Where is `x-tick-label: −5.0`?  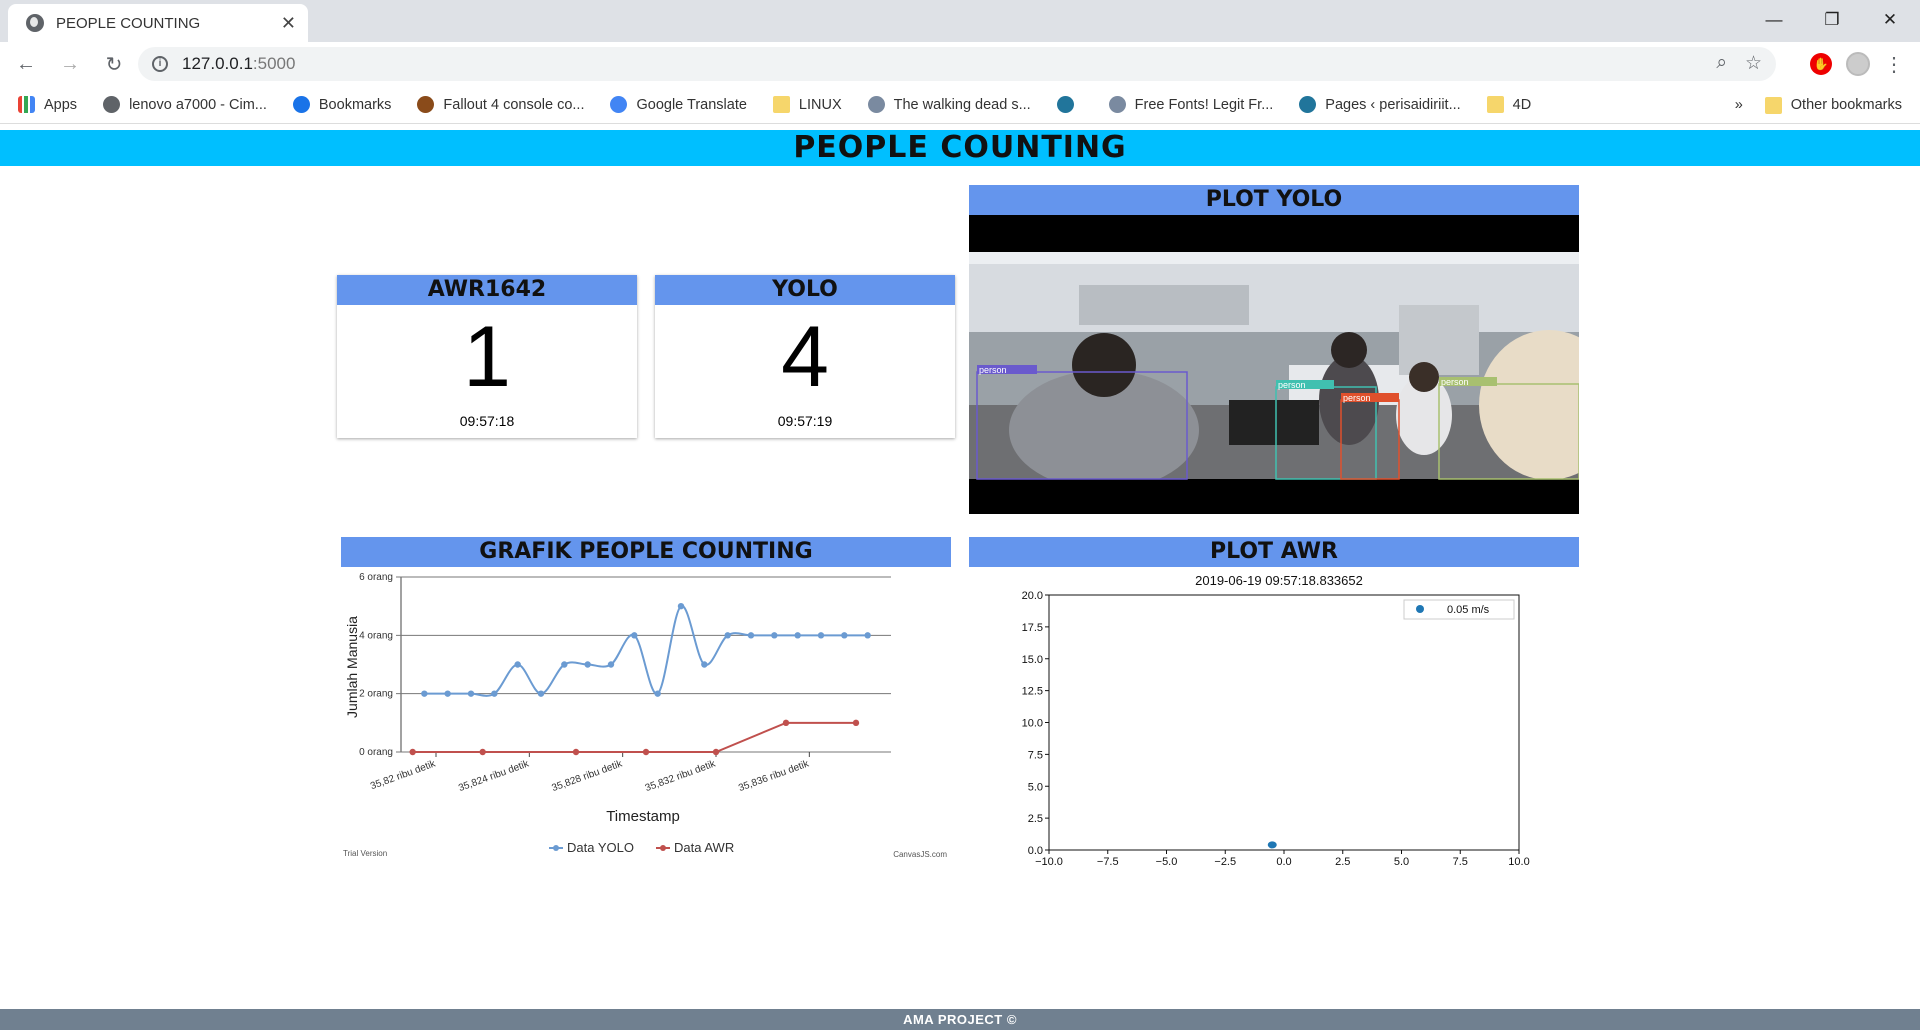
x-tick-label: −5.0 is located at coordinates (1167, 861).